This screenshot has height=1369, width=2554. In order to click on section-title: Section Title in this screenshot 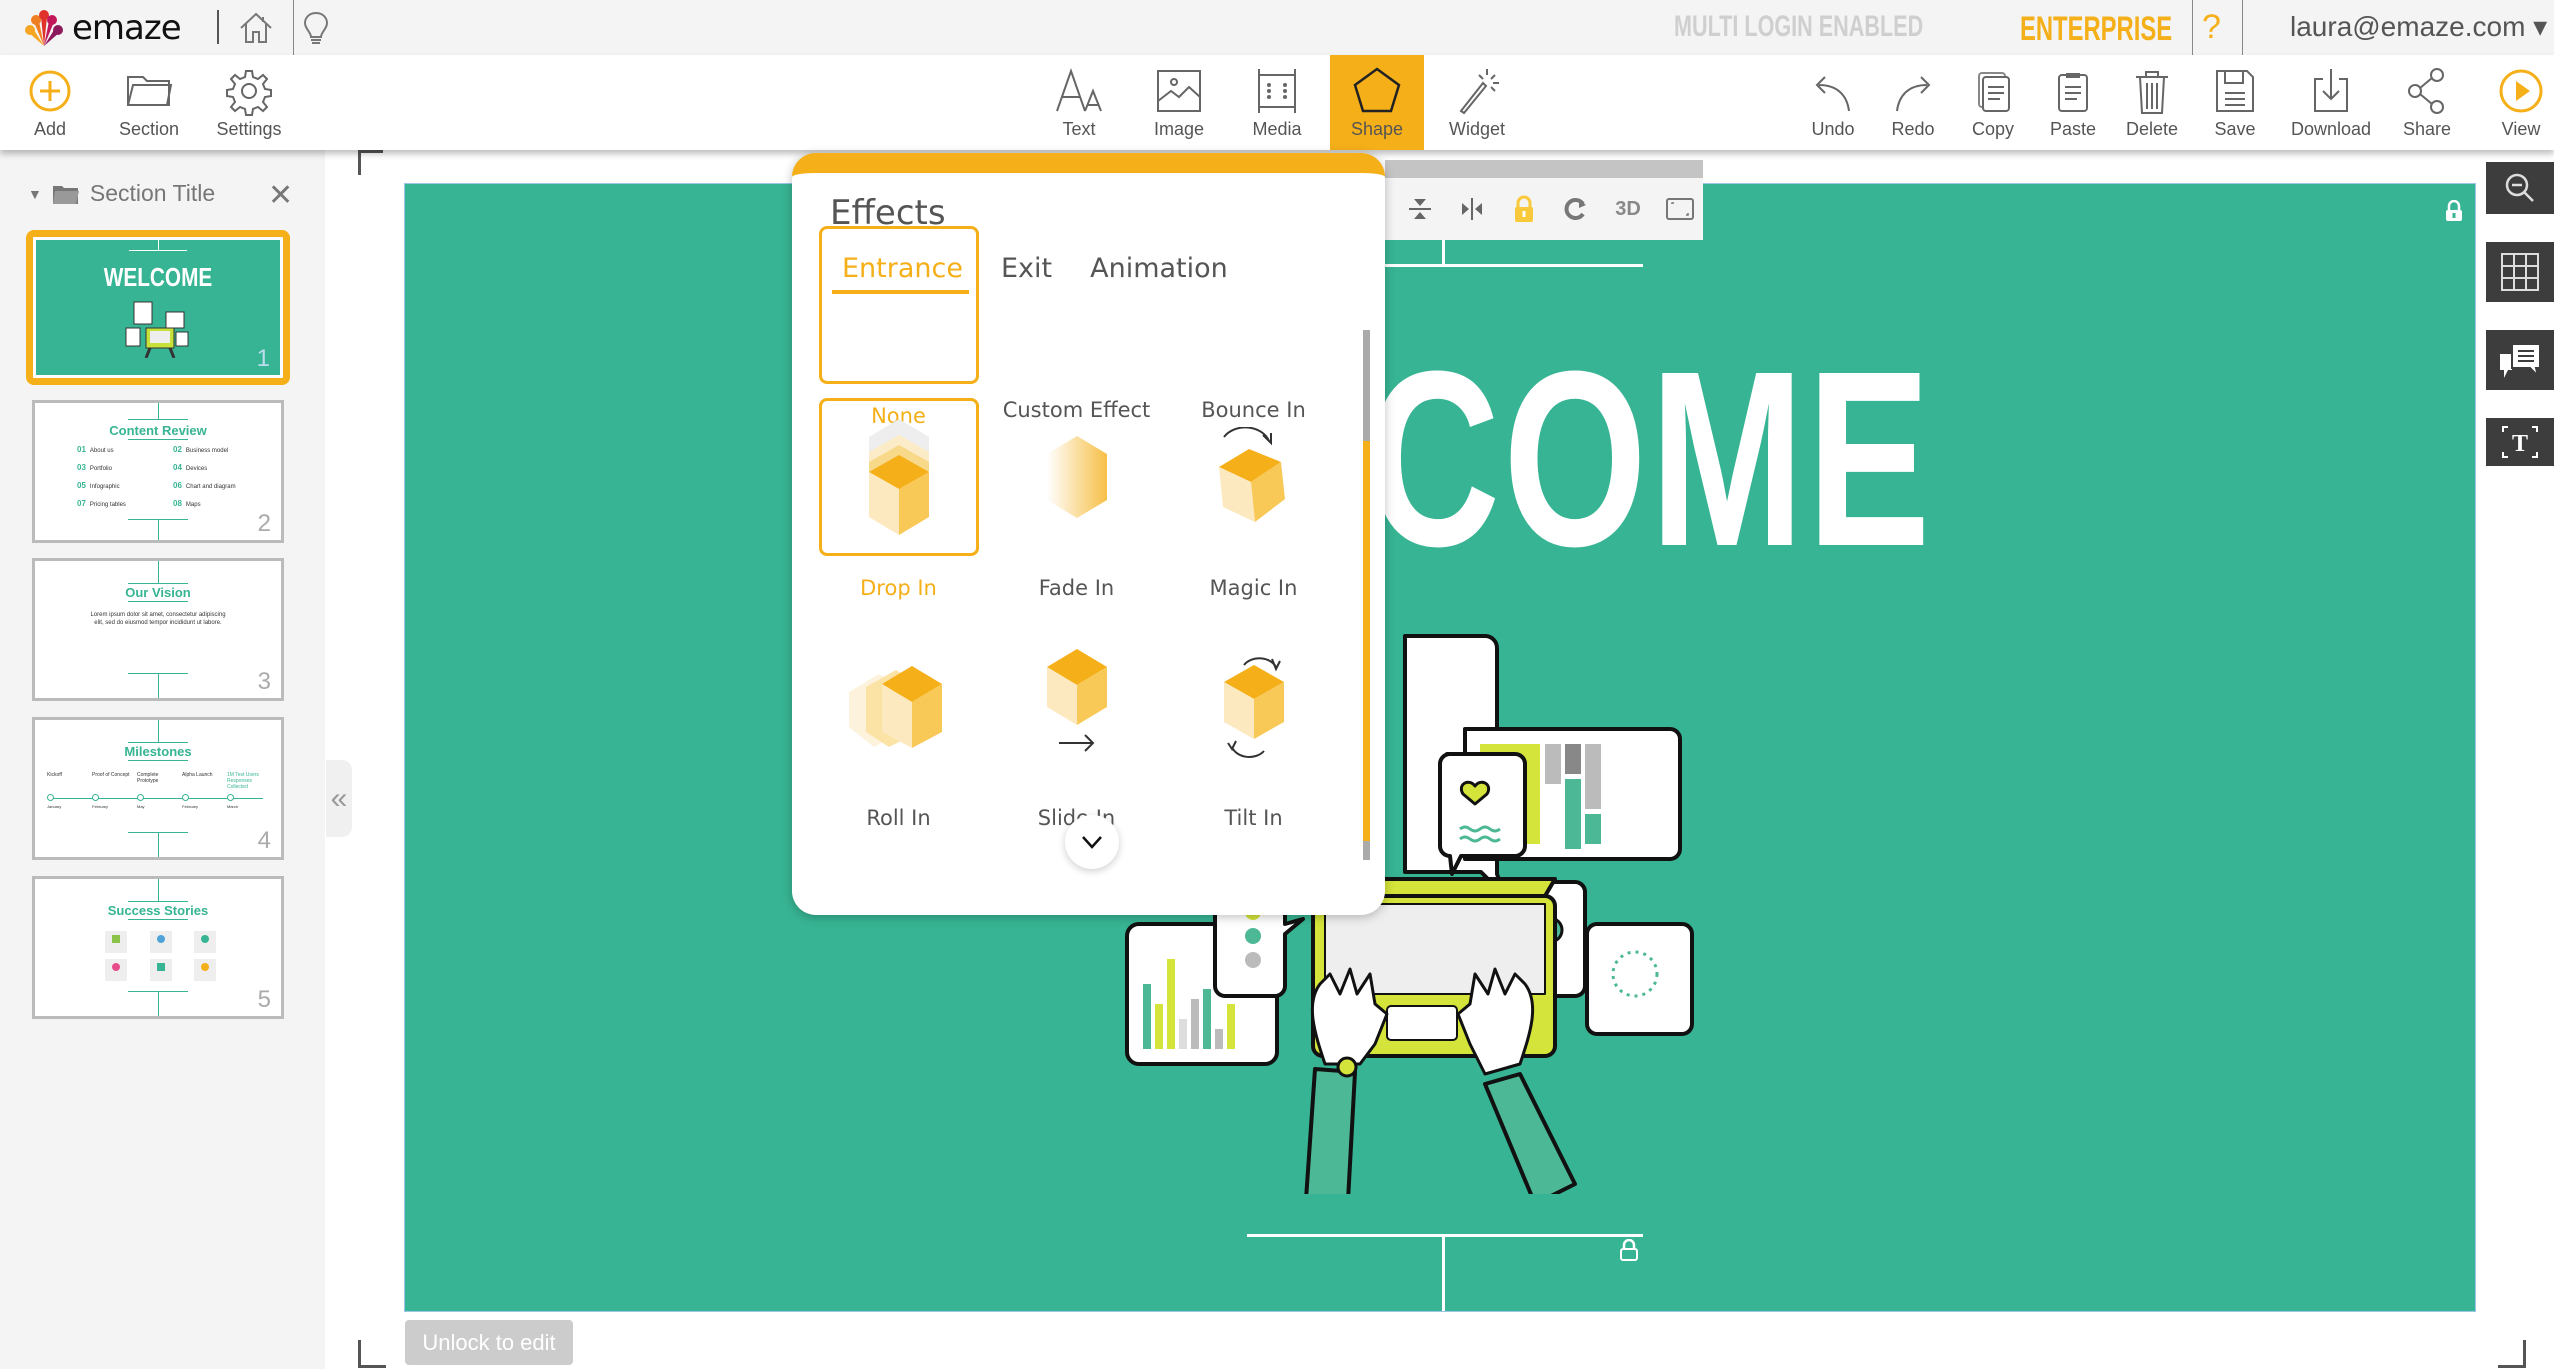, I will do `click(152, 193)`.